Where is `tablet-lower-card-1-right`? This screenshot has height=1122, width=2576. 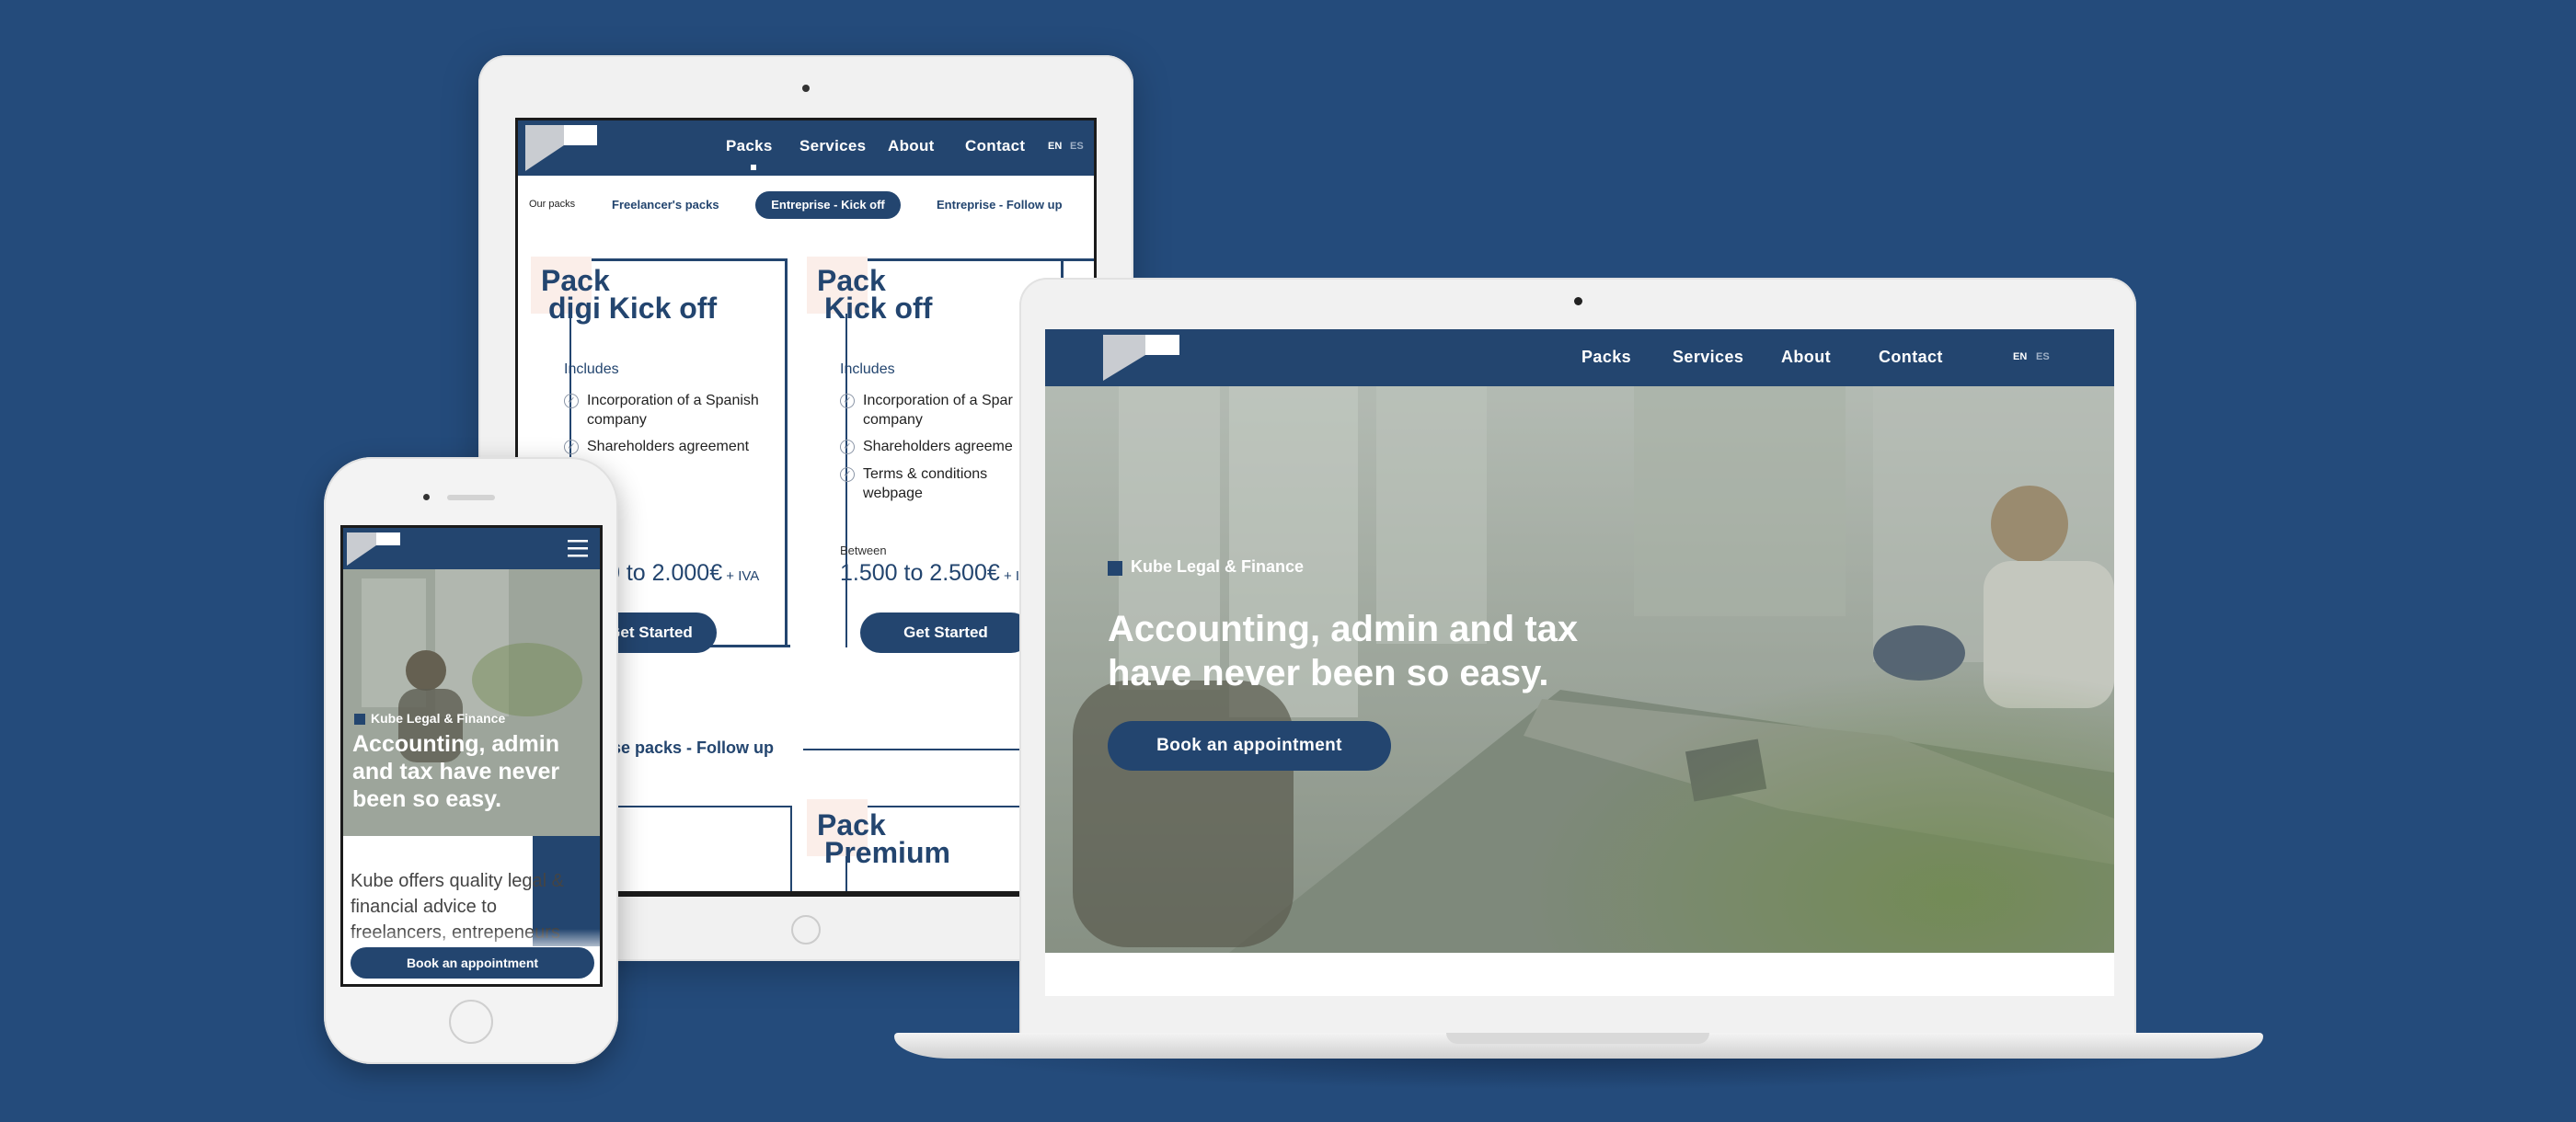
tablet-lower-card-1-right is located at coordinates (791, 850).